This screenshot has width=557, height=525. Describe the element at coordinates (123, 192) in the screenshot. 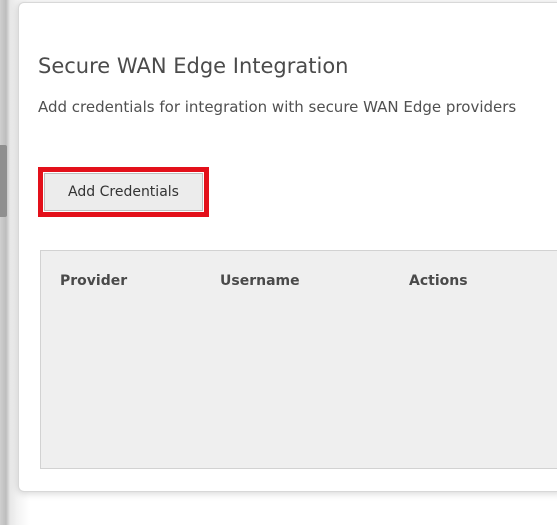

I see `add-credentials-button: Add Credentials` at that location.